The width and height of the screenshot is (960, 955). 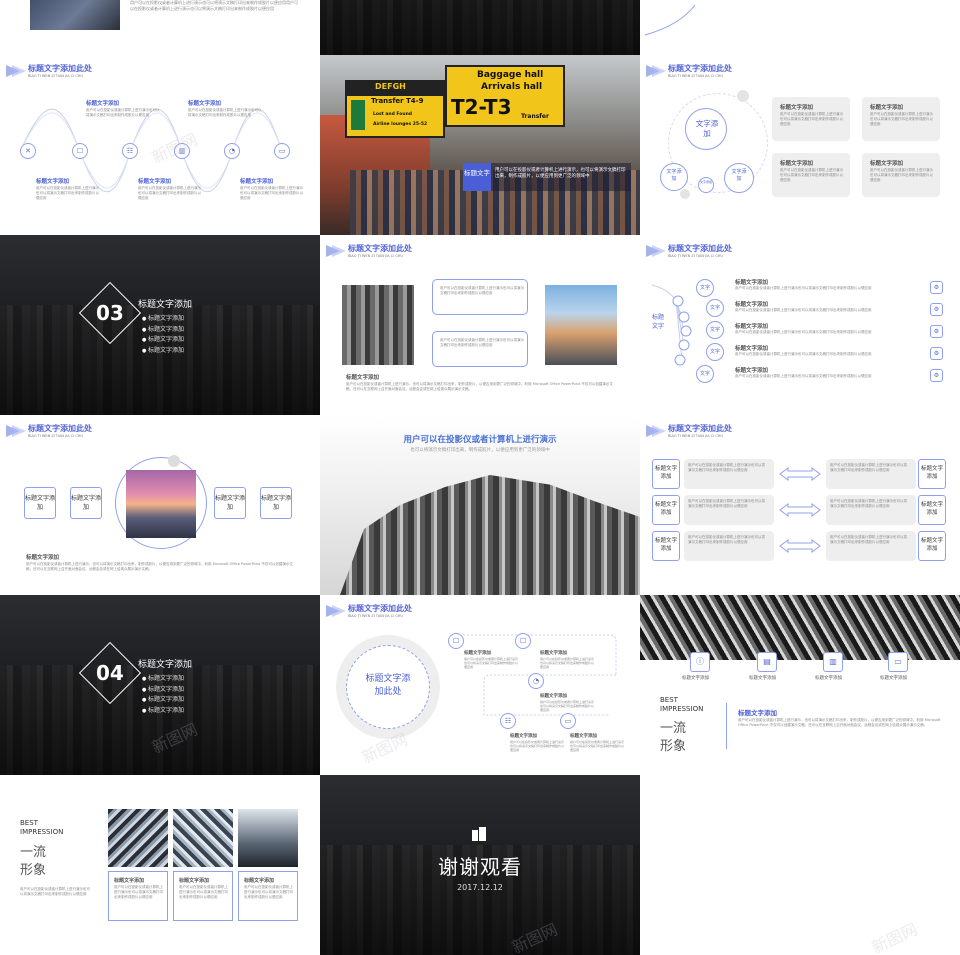 I want to click on curve-decoration, so click(x=670, y=20).